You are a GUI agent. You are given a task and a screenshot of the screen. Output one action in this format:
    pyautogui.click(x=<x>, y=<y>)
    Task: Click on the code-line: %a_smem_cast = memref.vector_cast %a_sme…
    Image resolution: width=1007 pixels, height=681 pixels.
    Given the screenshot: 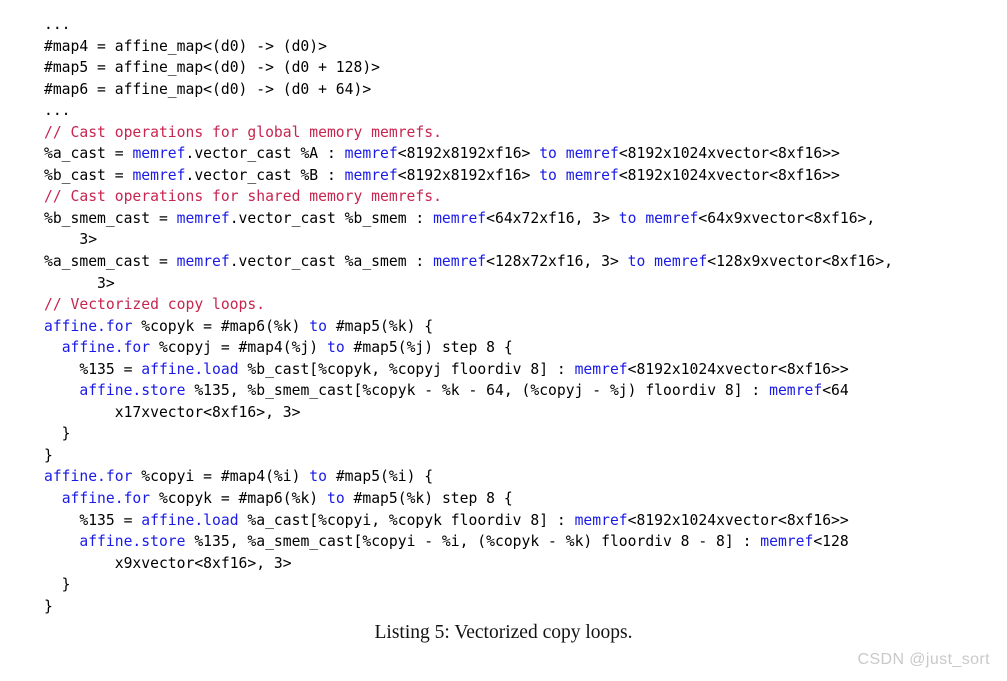 What is the action you would take?
    pyautogui.click(x=525, y=262)
    